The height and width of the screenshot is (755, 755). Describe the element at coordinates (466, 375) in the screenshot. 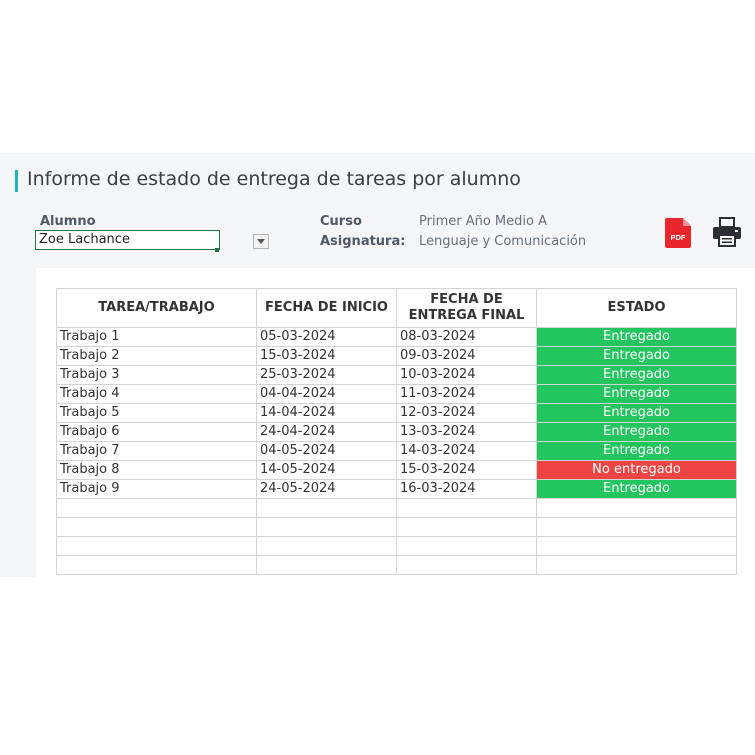

I see `end-date-cell: 10-03-2024` at that location.